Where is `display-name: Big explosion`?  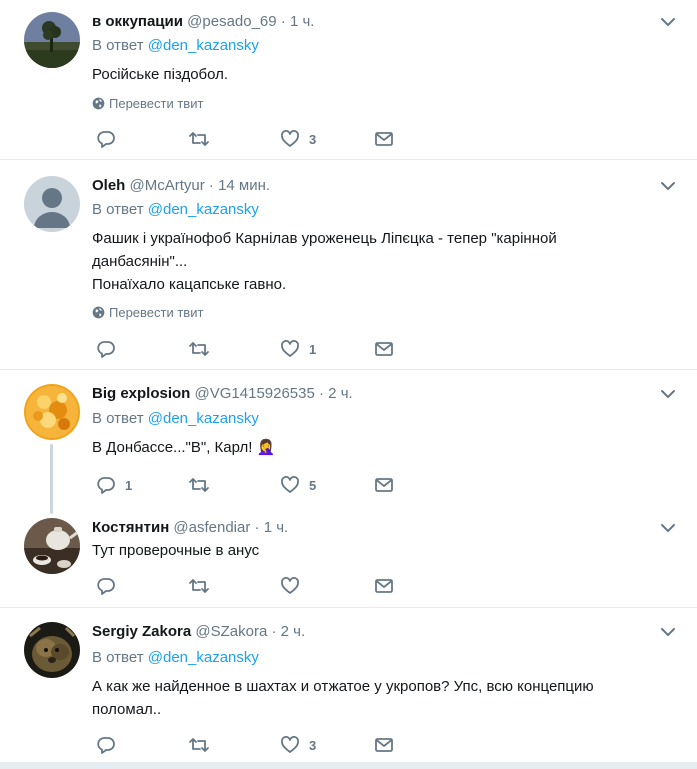
display-name: Big explosion is located at coordinates (141, 393).